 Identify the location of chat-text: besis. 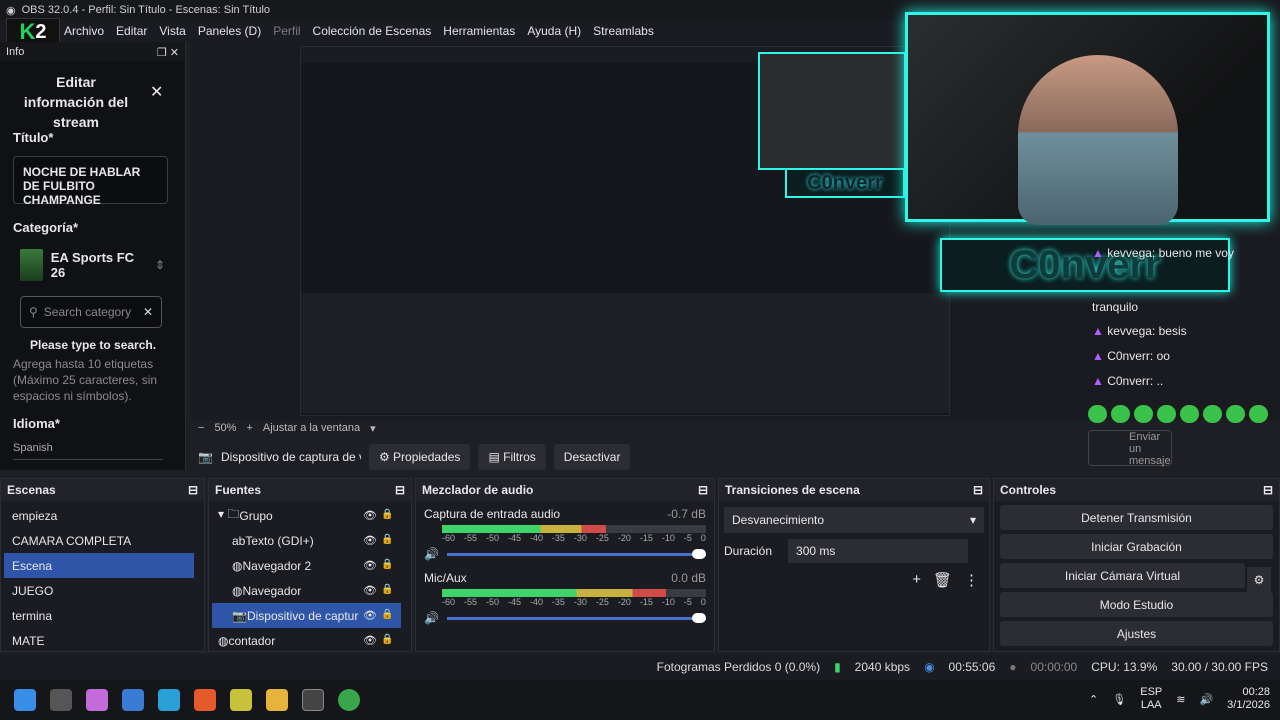
(1172, 331).